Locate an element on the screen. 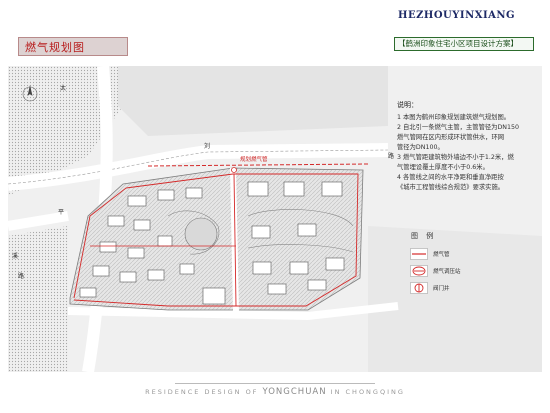 The height and width of the screenshot is (413, 550). footer-main: YONGCHUAN is located at coordinates (294, 392).